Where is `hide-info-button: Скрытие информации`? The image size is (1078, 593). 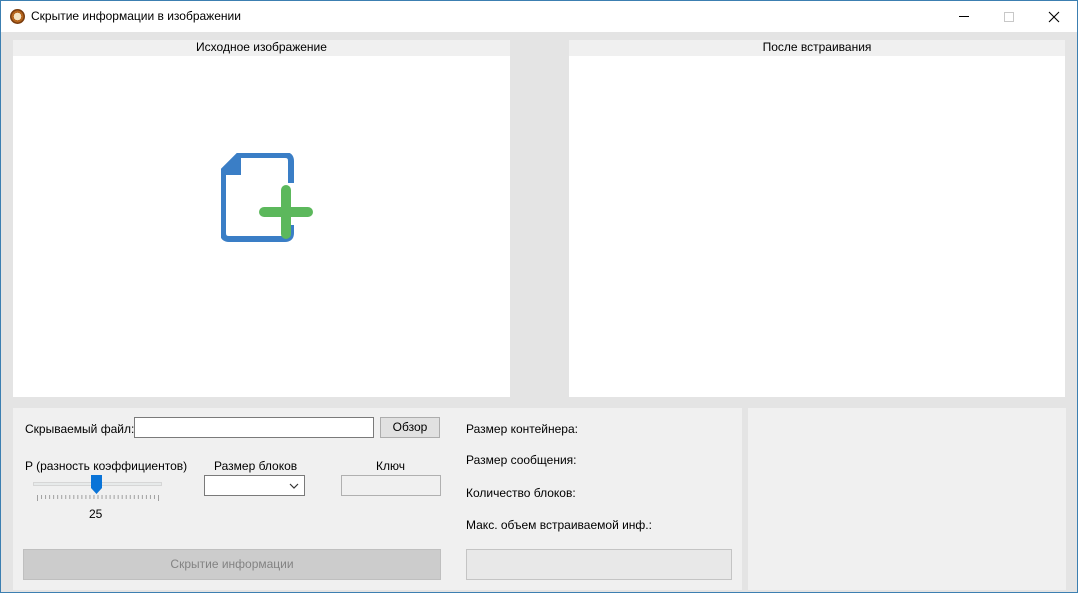 hide-info-button: Скрытие информации is located at coordinates (232, 564).